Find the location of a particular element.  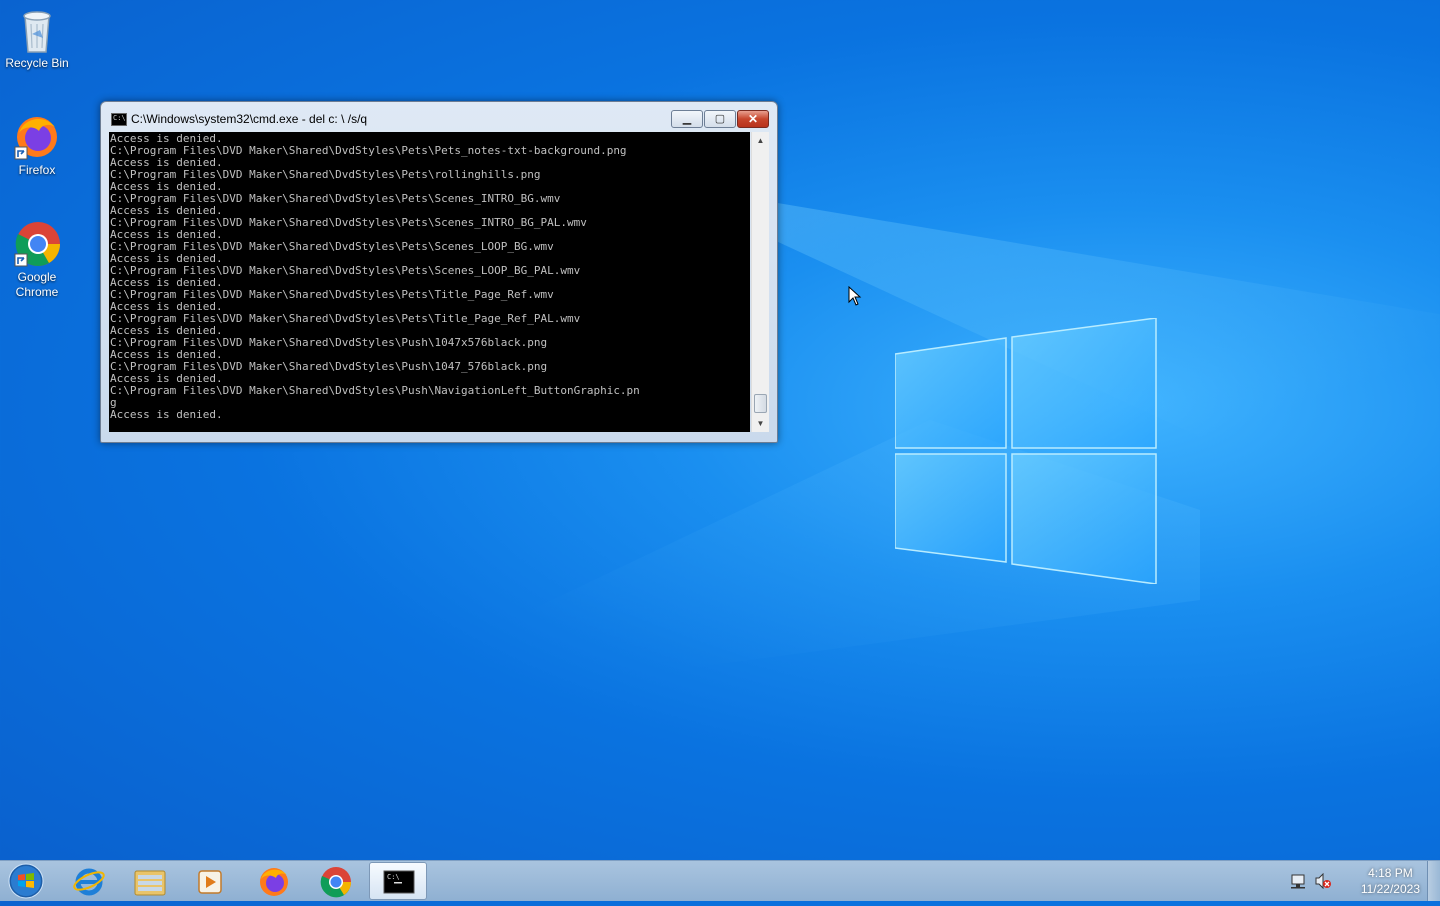

desktop-icon-recycle-bin: Recycle Bin is located at coordinates (37, 38).